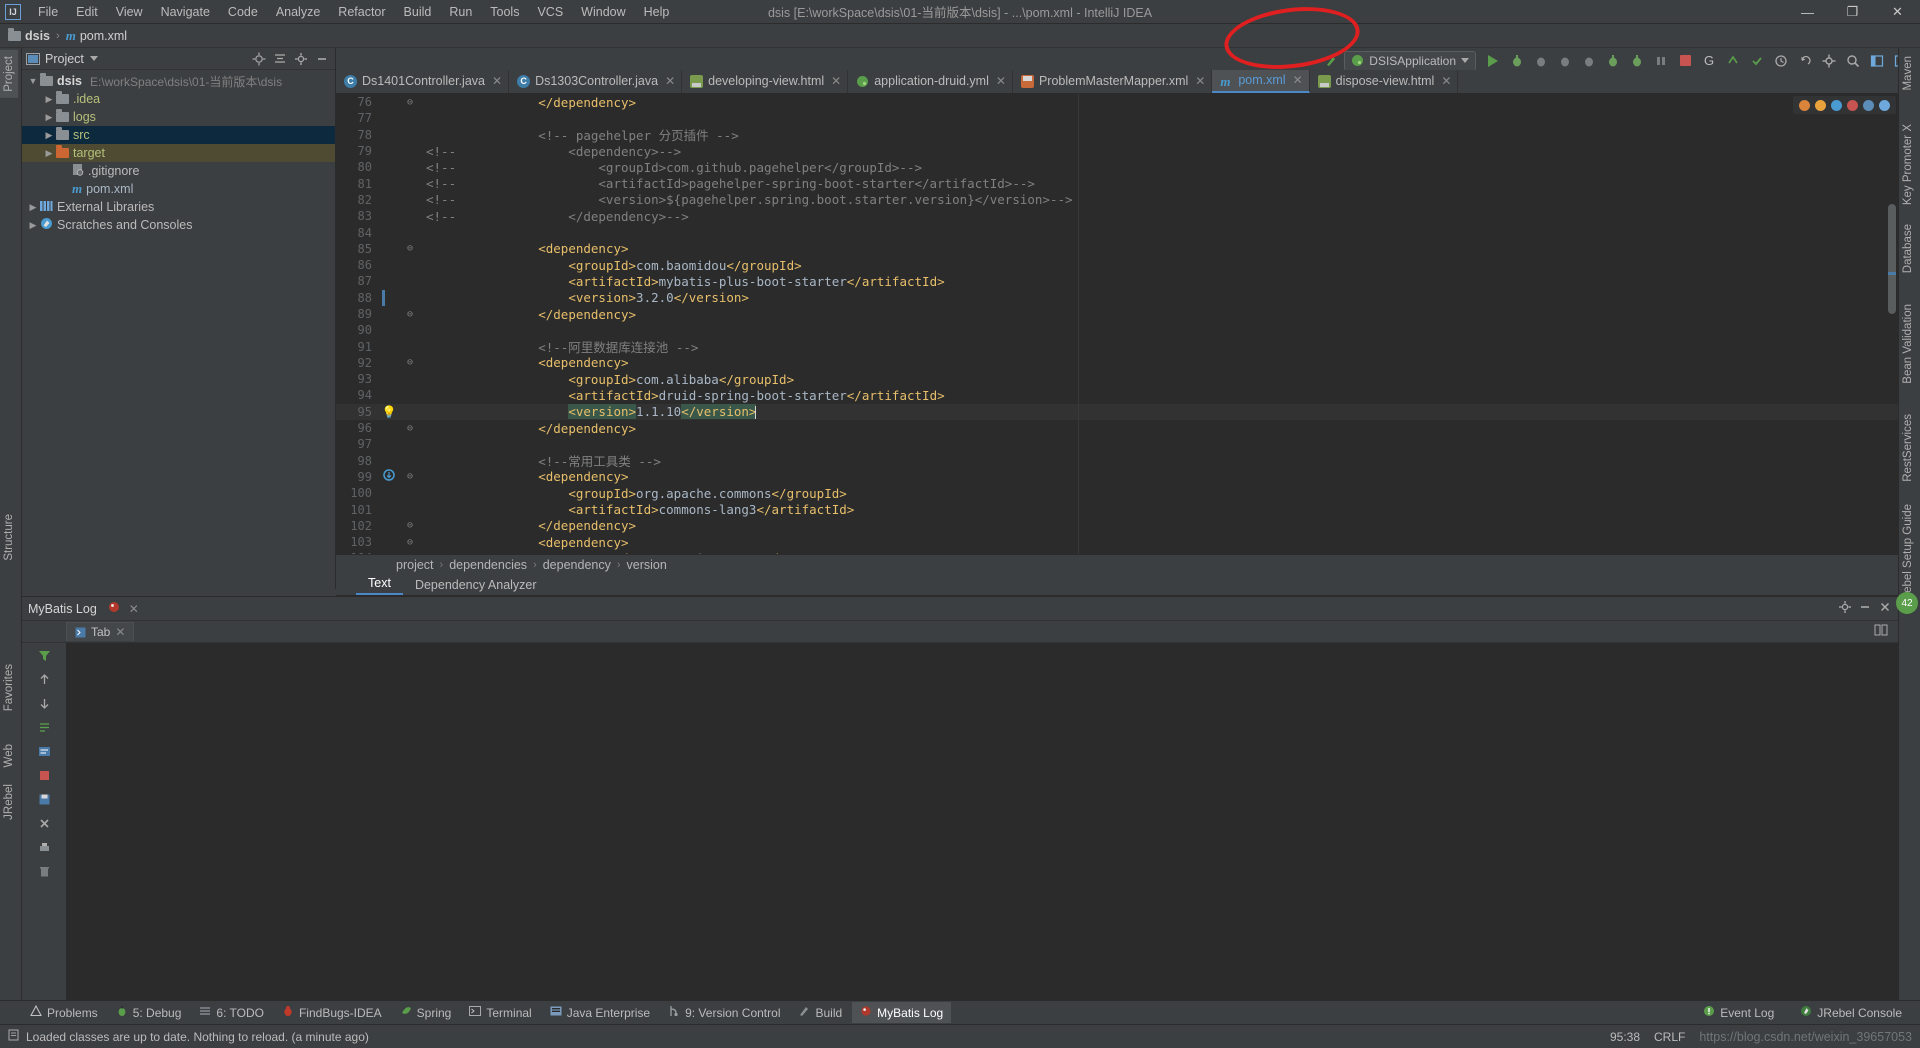 The width and height of the screenshot is (1920, 1048). What do you see at coordinates (44, 751) in the screenshot?
I see `wrap-icon` at bounding box center [44, 751].